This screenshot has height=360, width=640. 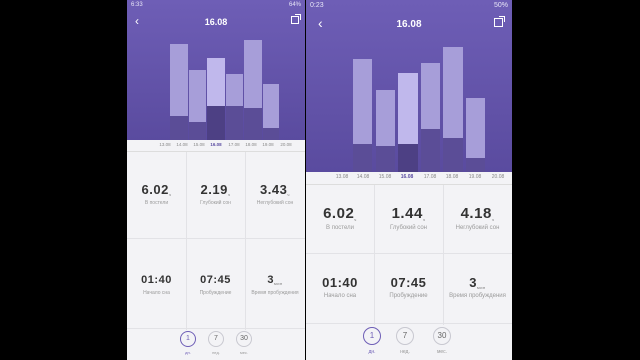 What do you see at coordinates (156, 203) in the screenshot?
I see `stat-label: В постели` at bounding box center [156, 203].